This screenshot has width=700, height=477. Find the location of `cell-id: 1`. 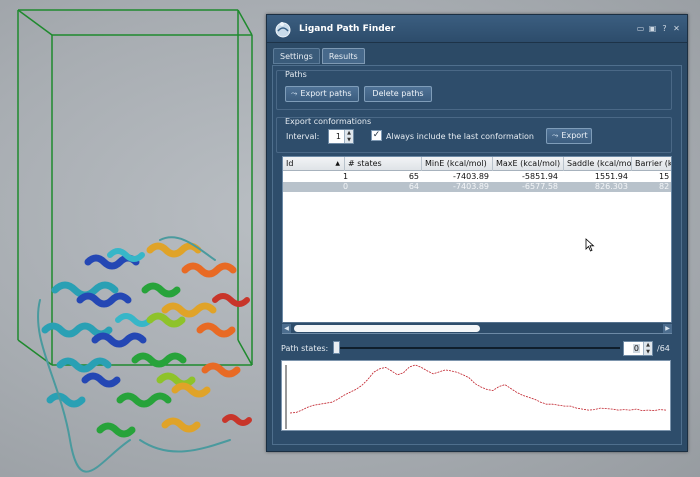

cell-id: 1 is located at coordinates (346, 176).